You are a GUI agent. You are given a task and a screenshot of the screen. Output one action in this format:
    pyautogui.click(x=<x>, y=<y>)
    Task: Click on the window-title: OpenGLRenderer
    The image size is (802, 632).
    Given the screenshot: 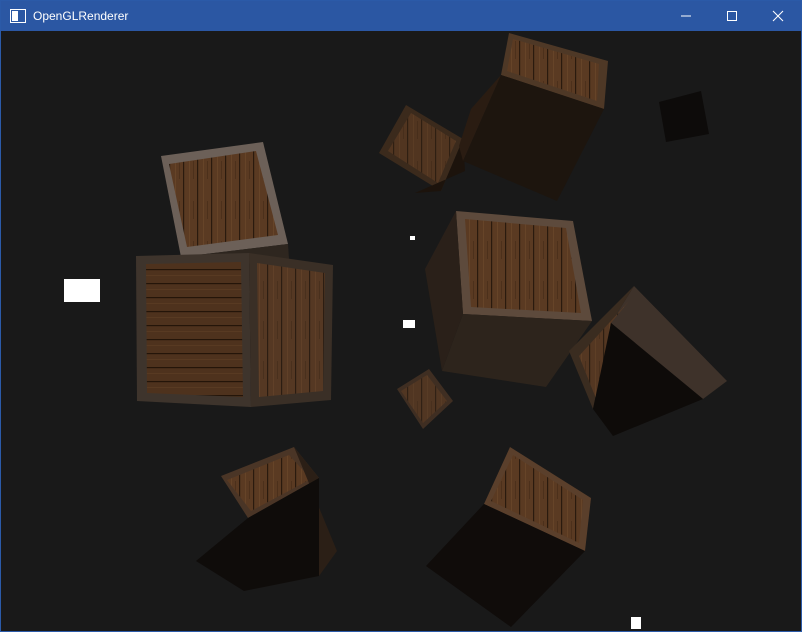 What is the action you would take?
    pyautogui.click(x=81, y=16)
    